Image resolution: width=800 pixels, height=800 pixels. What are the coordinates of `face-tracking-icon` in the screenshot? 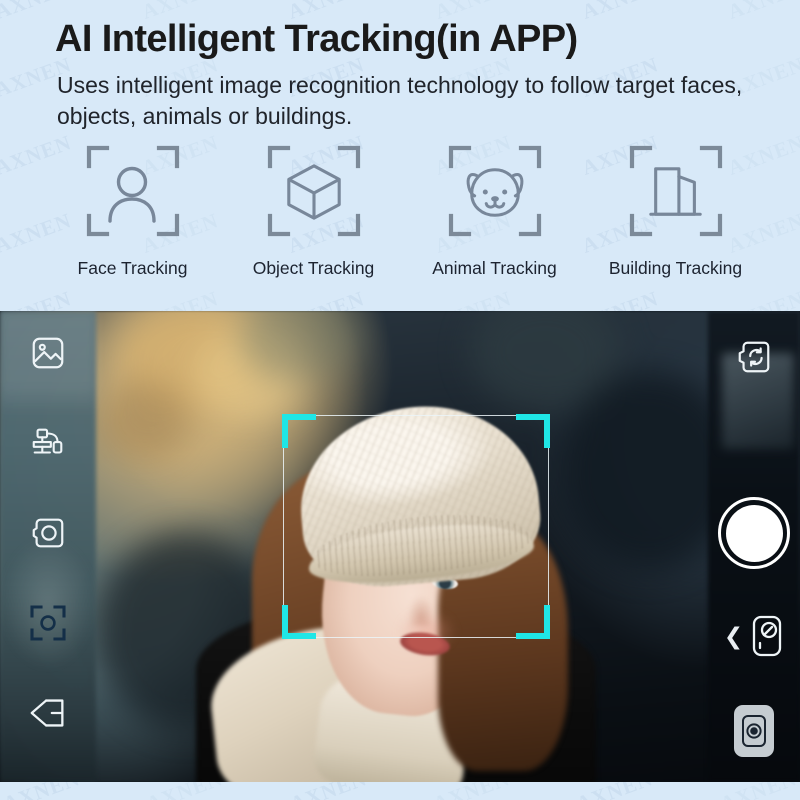 It's located at (133, 192).